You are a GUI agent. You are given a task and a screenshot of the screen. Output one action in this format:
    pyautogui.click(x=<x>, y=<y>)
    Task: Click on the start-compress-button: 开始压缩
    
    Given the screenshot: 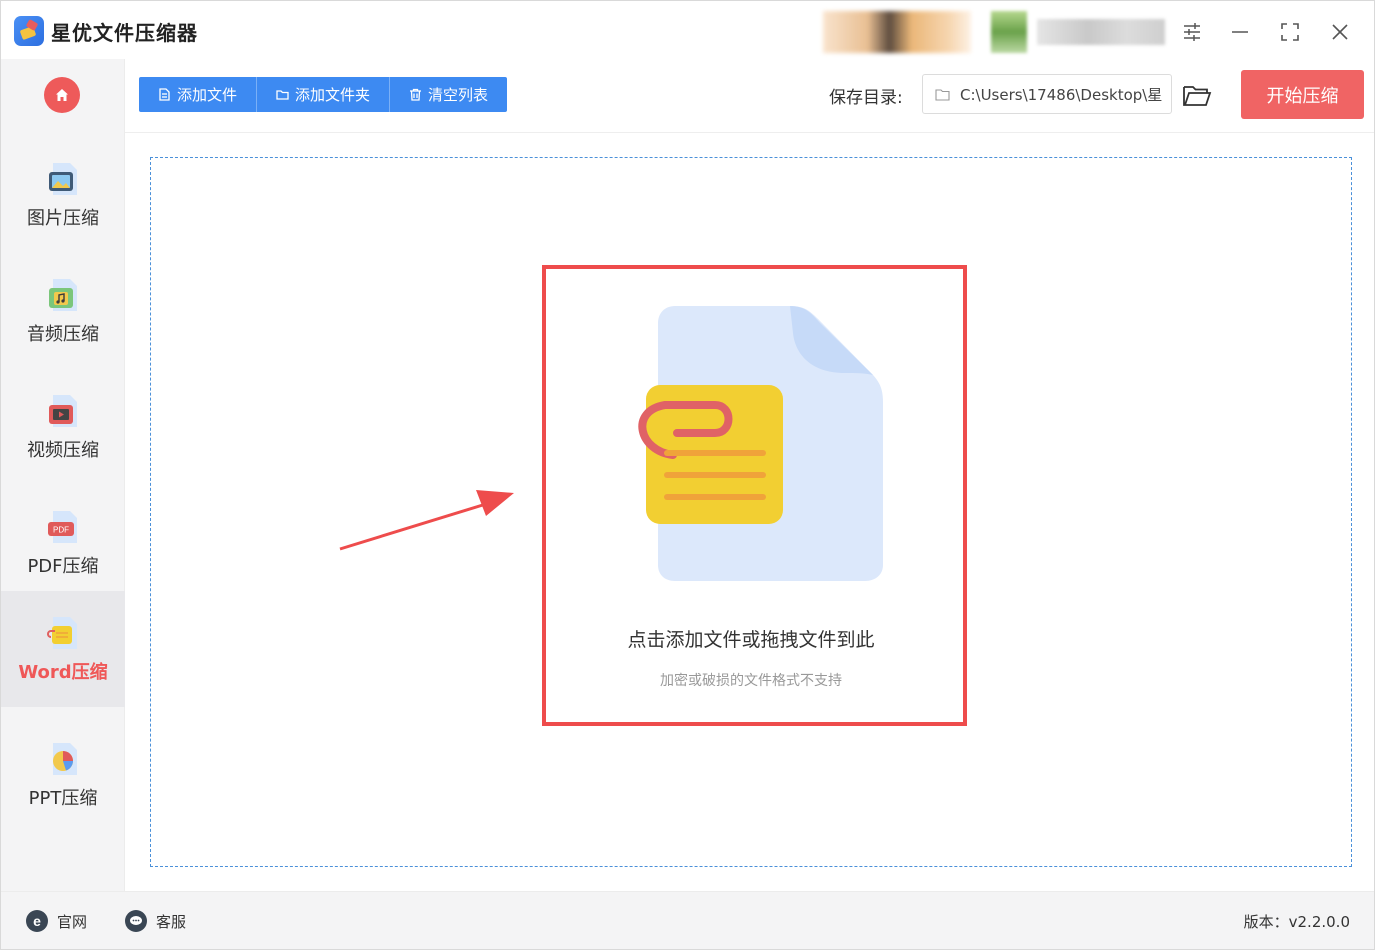 What is the action you would take?
    pyautogui.click(x=1302, y=94)
    